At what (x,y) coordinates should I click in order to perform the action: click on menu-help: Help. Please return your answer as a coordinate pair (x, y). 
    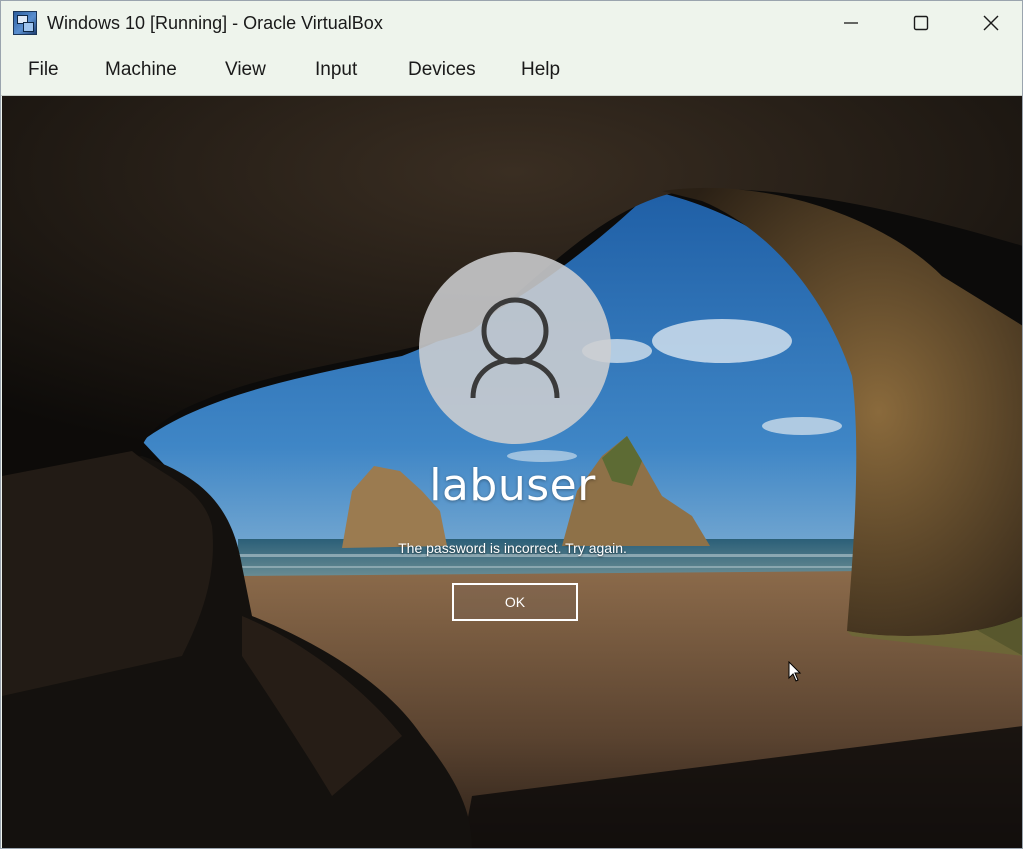
    Looking at the image, I should click on (540, 70).